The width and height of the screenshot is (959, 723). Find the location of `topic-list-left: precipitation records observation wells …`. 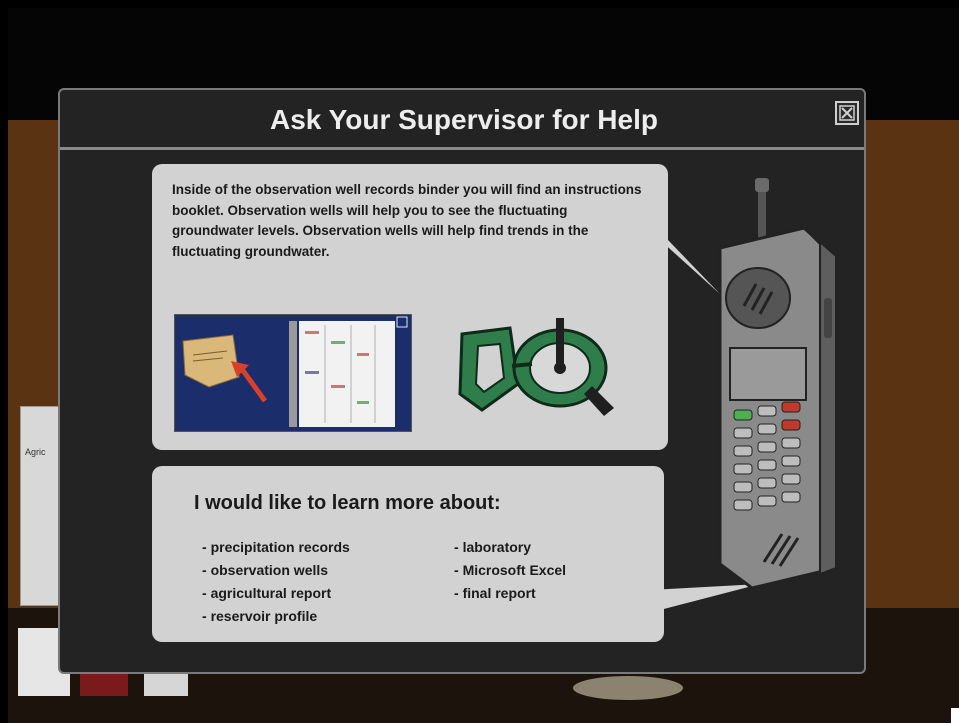

topic-list-left: precipitation records observation wells … is located at coordinates (276, 582).